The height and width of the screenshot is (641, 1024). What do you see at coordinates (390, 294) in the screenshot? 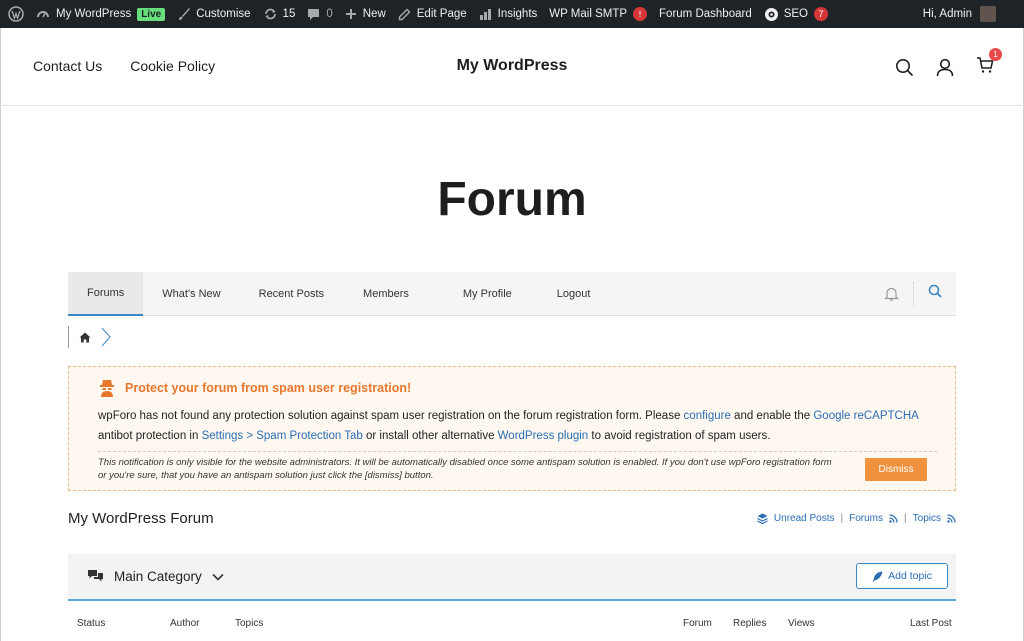
I see `tab-members: Members` at bounding box center [390, 294].